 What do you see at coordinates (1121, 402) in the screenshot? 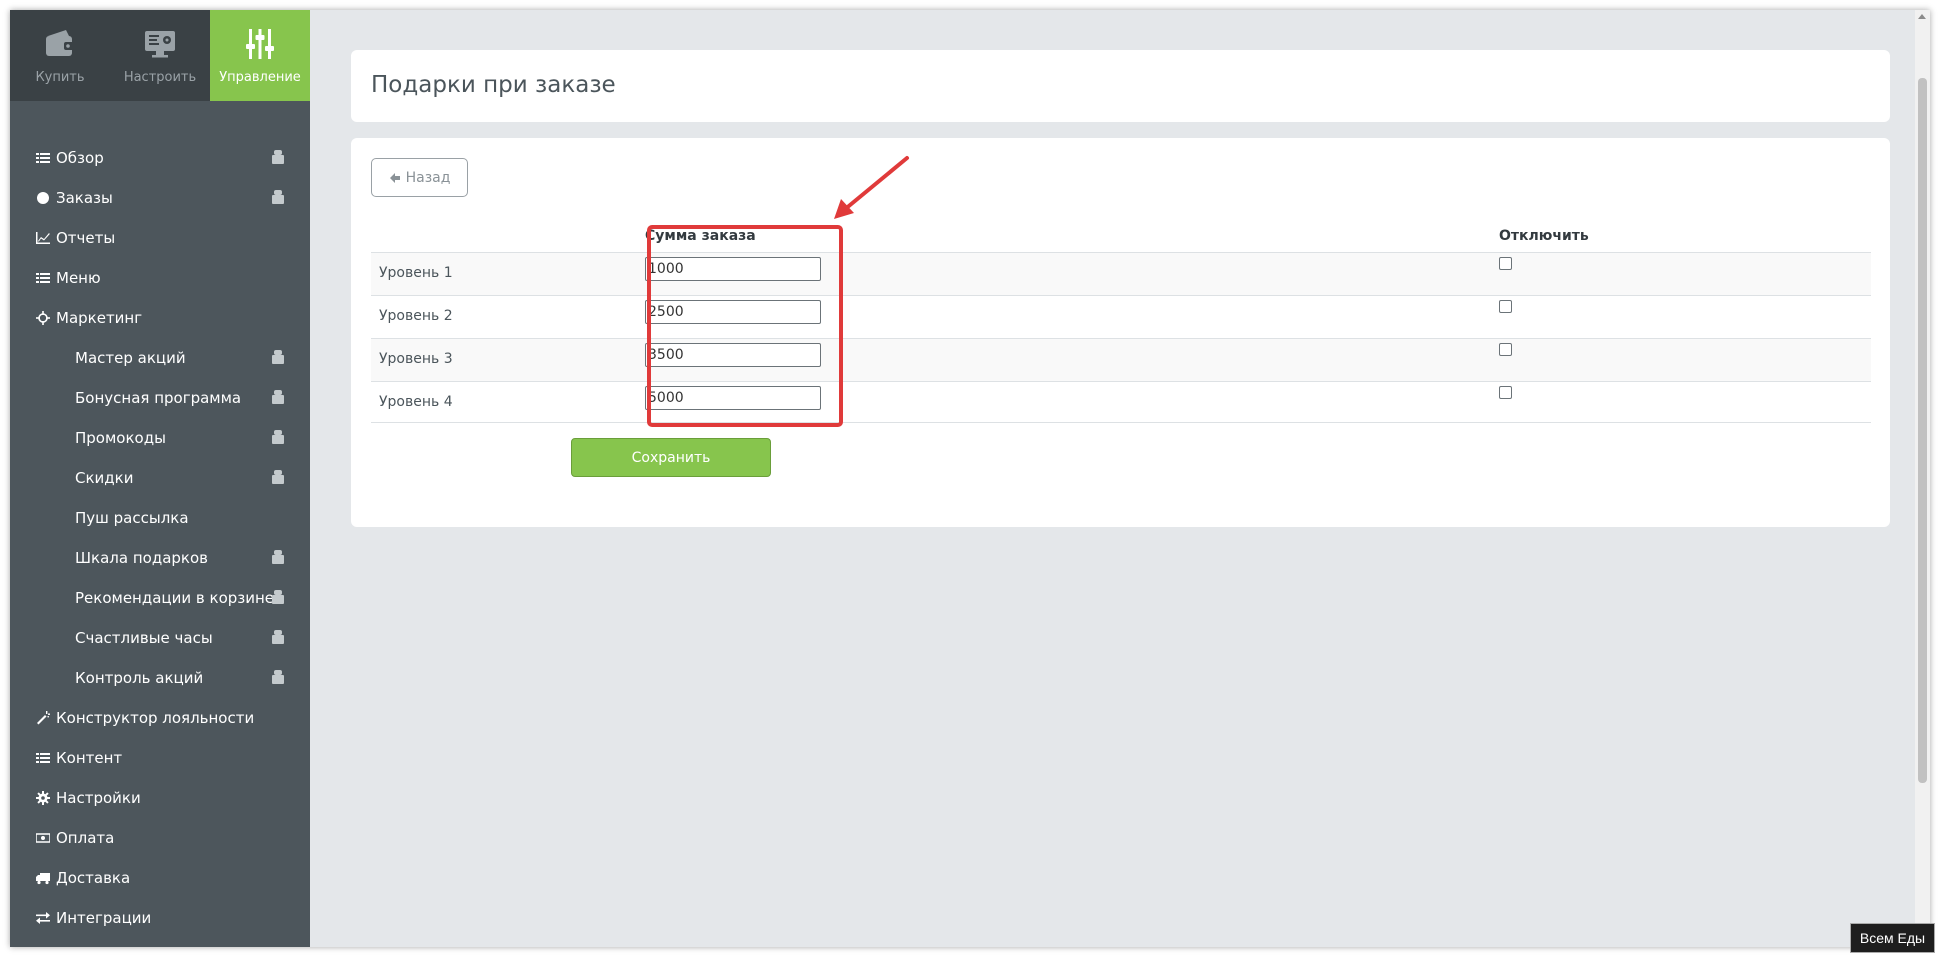
I see `table-row: Уровень 4` at bounding box center [1121, 402].